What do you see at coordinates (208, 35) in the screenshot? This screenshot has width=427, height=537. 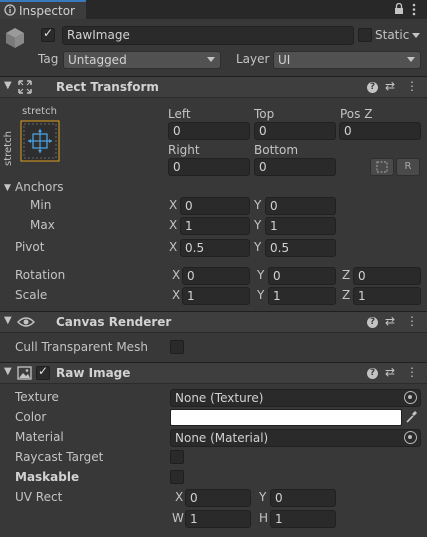 I see `gameobject-name-field: RawImage` at bounding box center [208, 35].